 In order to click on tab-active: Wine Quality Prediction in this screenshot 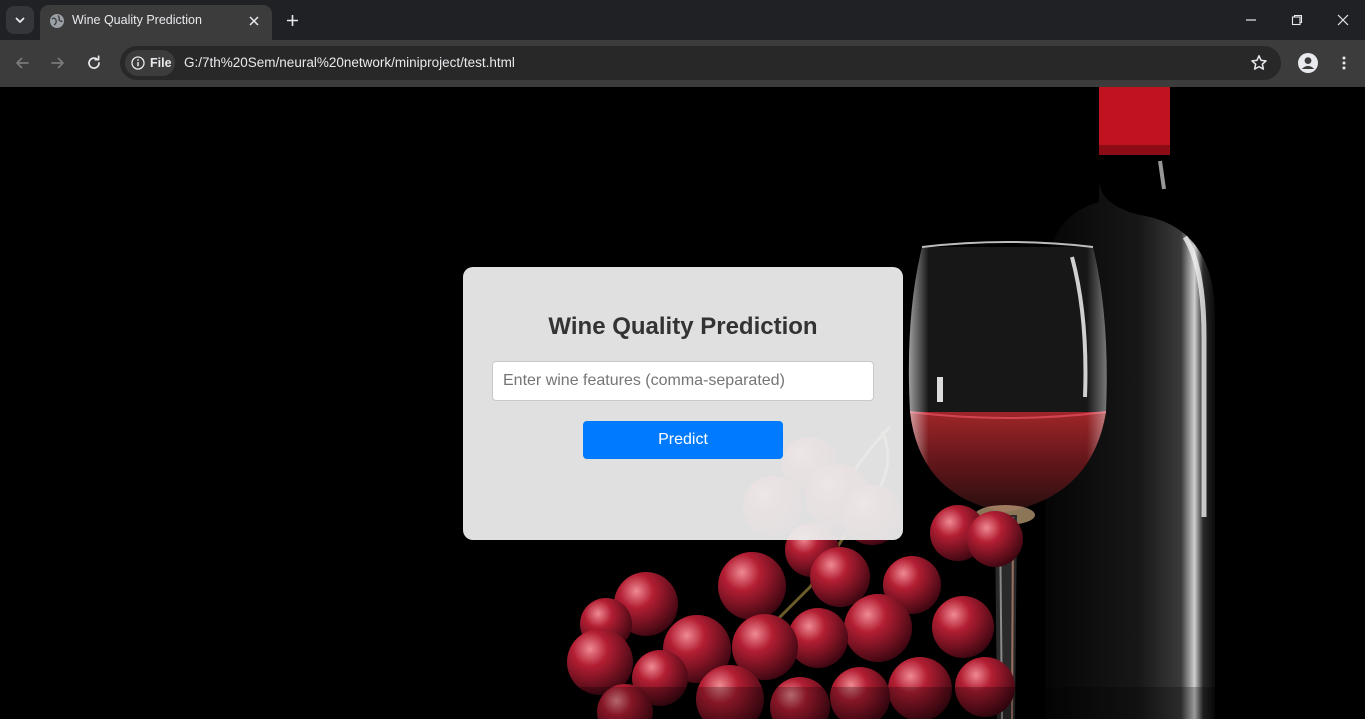, I will do `click(156, 22)`.